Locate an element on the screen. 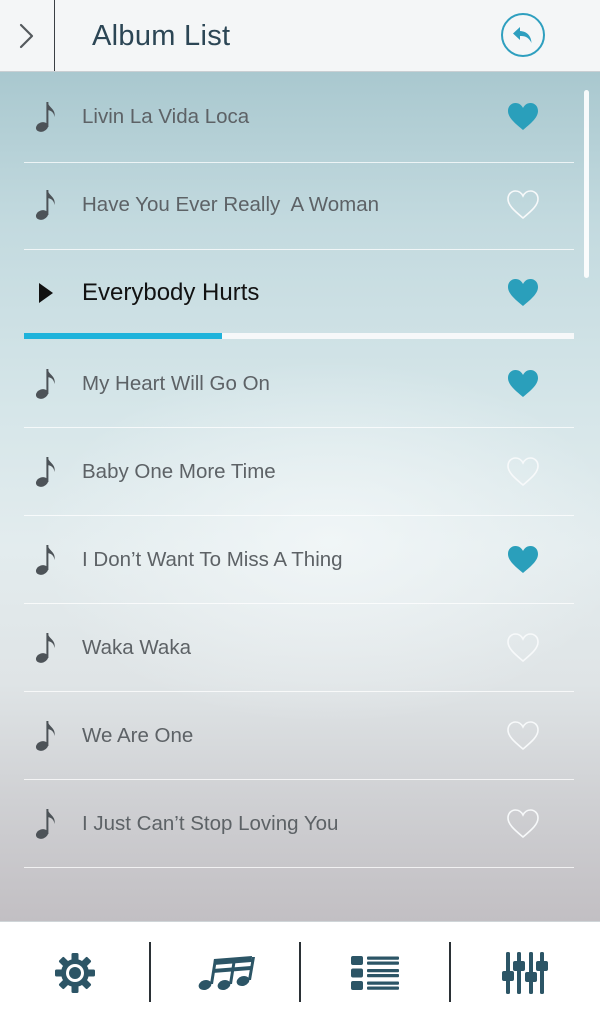  song-row: I Just Can’t Stop Loving You is located at coordinates (299, 824).